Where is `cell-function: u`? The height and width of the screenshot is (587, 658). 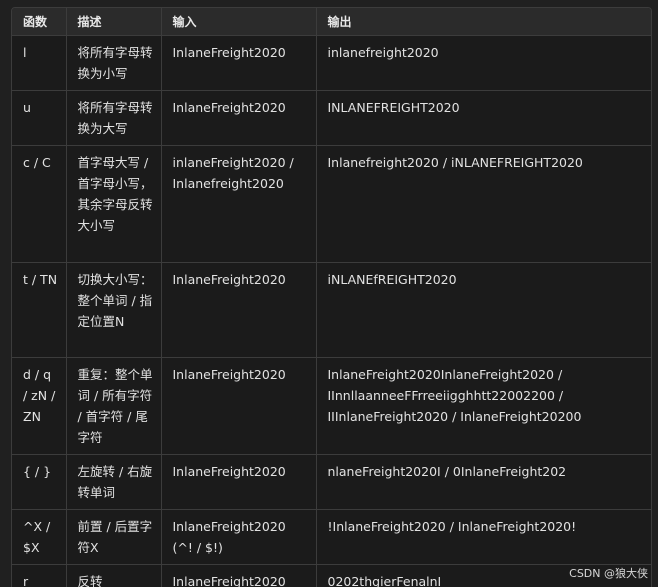
cell-function: u is located at coordinates (39, 118).